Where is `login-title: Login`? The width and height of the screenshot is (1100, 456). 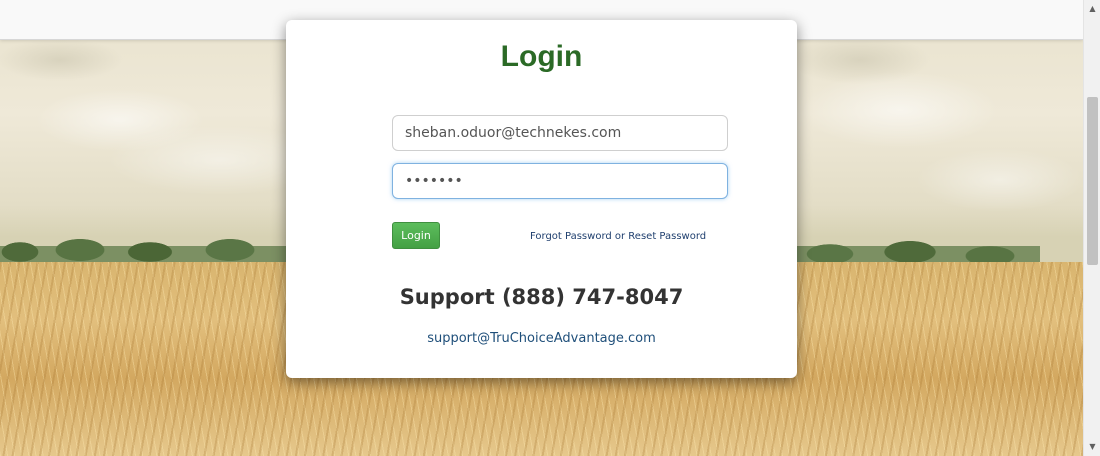 login-title: Login is located at coordinates (541, 56).